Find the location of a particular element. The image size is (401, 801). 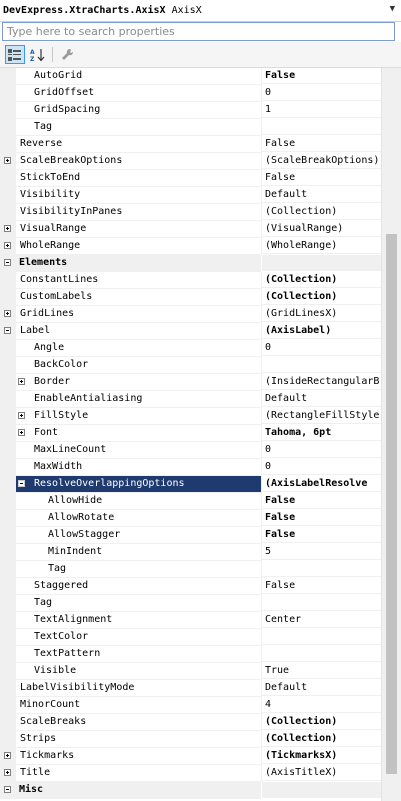

property-value: Center is located at coordinates (321, 620).